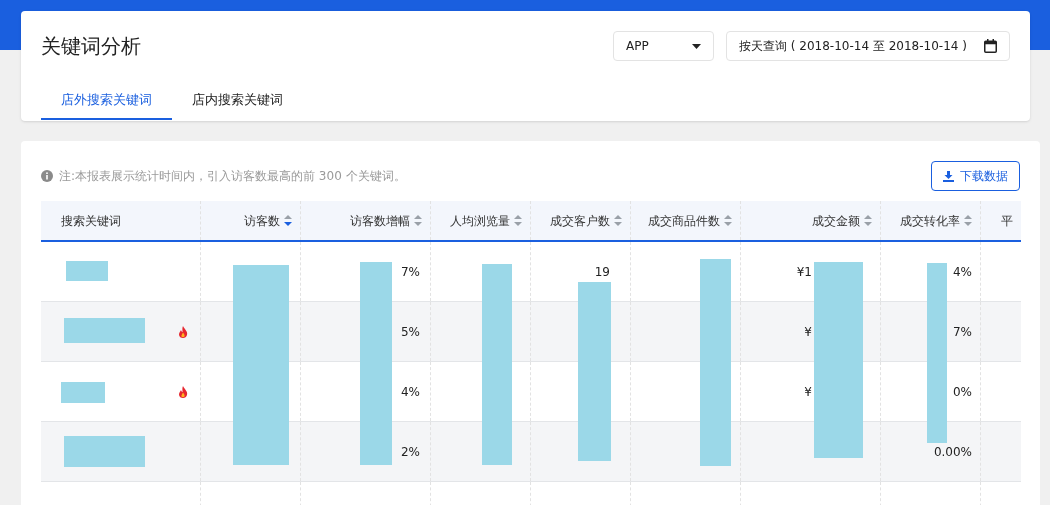  I want to click on info-icon, so click(47, 176).